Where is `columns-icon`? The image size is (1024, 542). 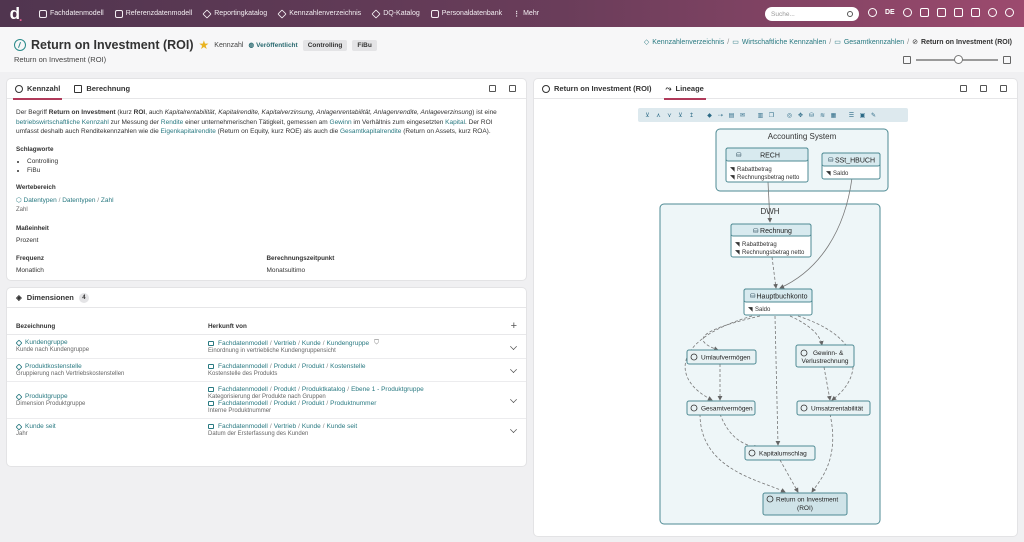
columns-icon is located at coordinates (983, 88).